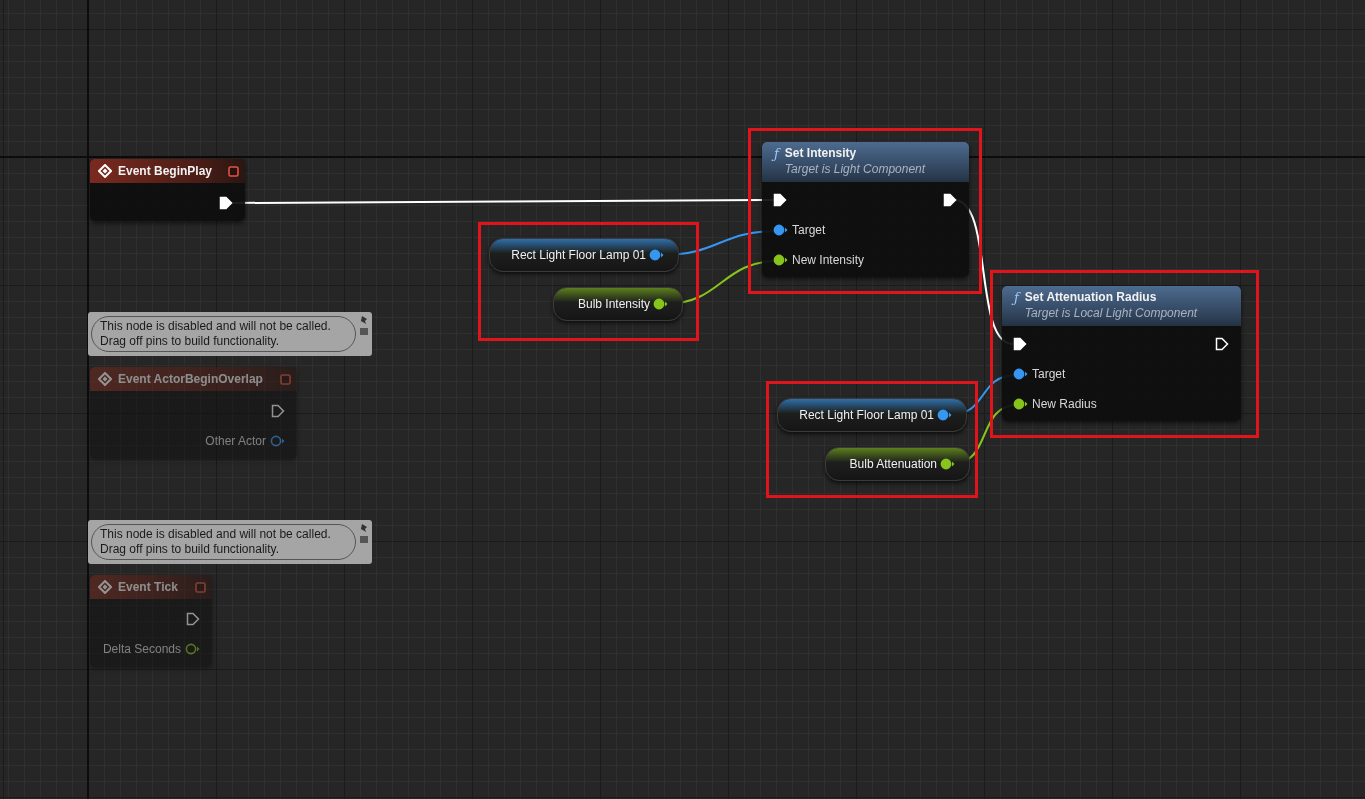  Describe the element at coordinates (865, 209) in the screenshot. I see `function-node: ƒ Set Intensity Target is Light Component Target New Intensity` at that location.